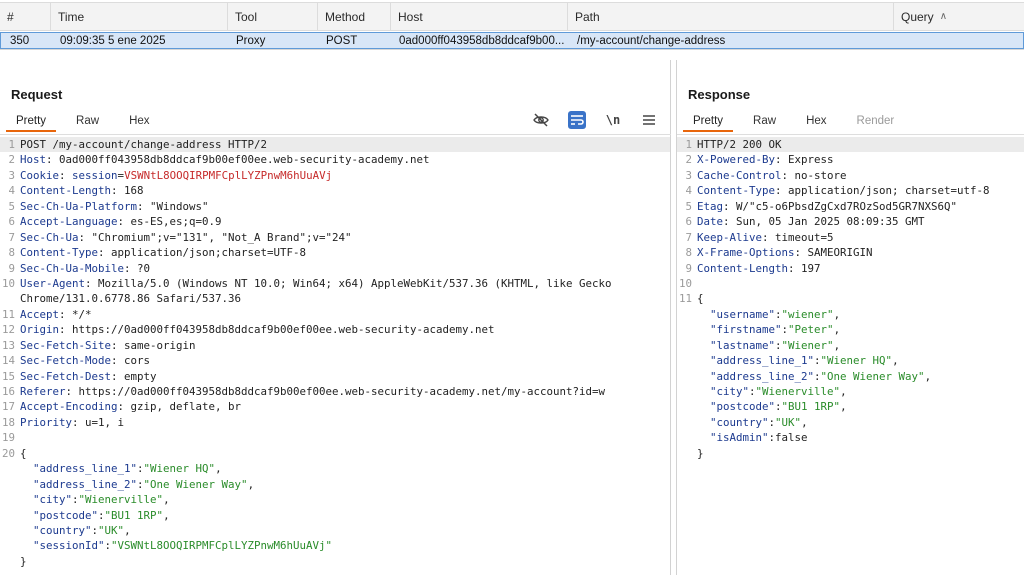  Describe the element at coordinates (335, 145) in the screenshot. I see `request-line: 1 POST /my-account/change-address HTTP/2` at that location.